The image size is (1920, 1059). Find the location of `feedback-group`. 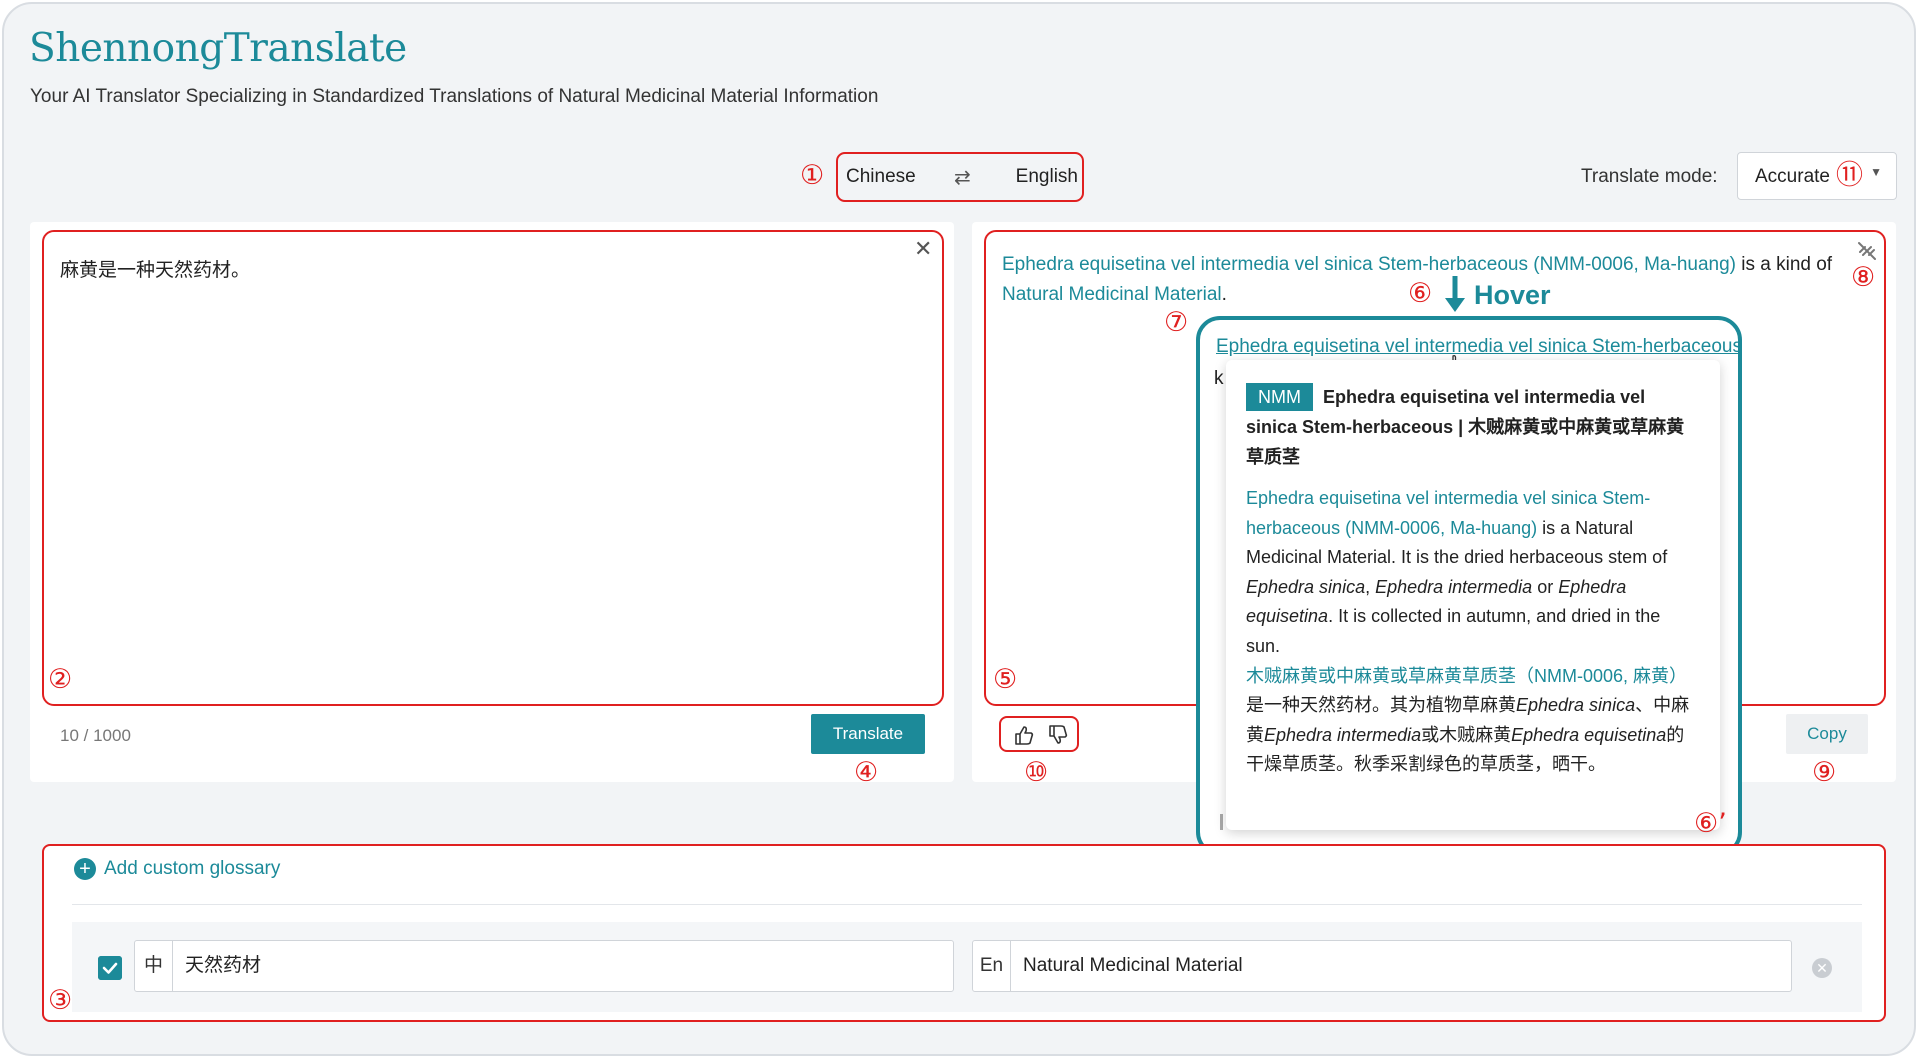

feedback-group is located at coordinates (1039, 734).